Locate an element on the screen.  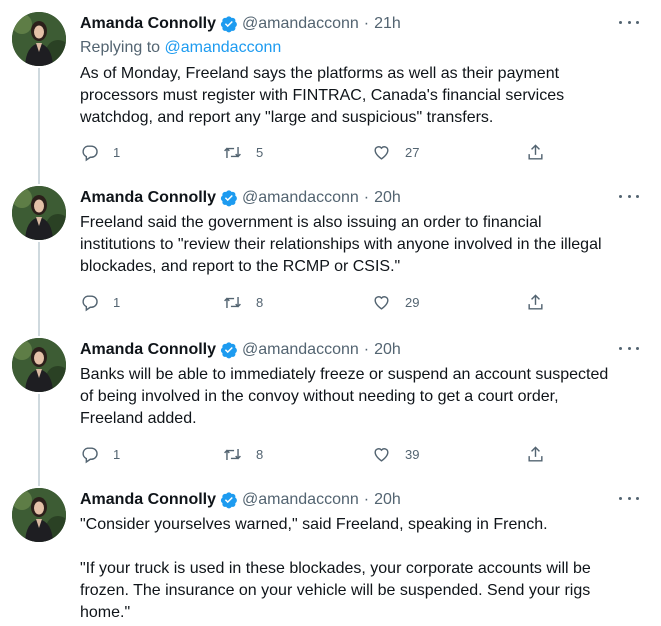
like-button: 27 is located at coordinates (395, 152).